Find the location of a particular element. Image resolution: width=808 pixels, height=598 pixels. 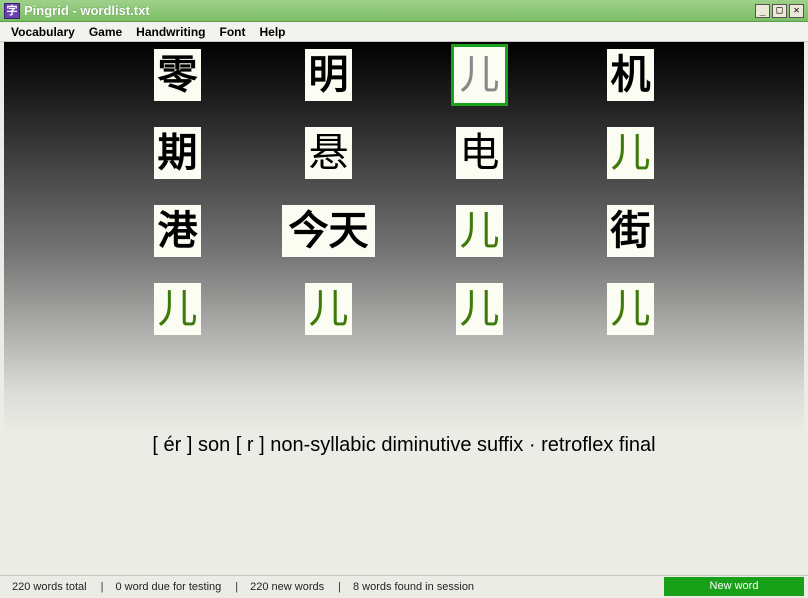

status-total-words: 220 words total is located at coordinates (49, 587).